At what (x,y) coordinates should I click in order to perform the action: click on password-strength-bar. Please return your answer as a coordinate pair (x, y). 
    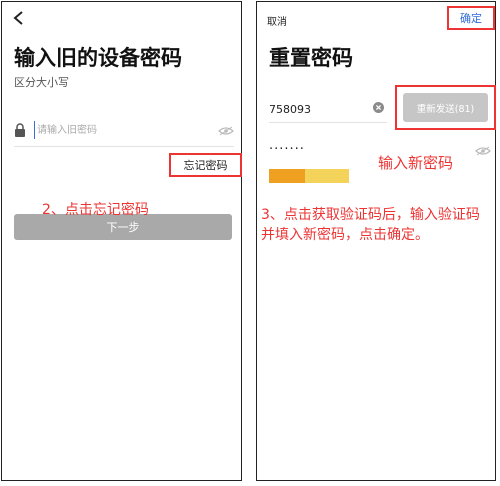
    Looking at the image, I should click on (382, 176).